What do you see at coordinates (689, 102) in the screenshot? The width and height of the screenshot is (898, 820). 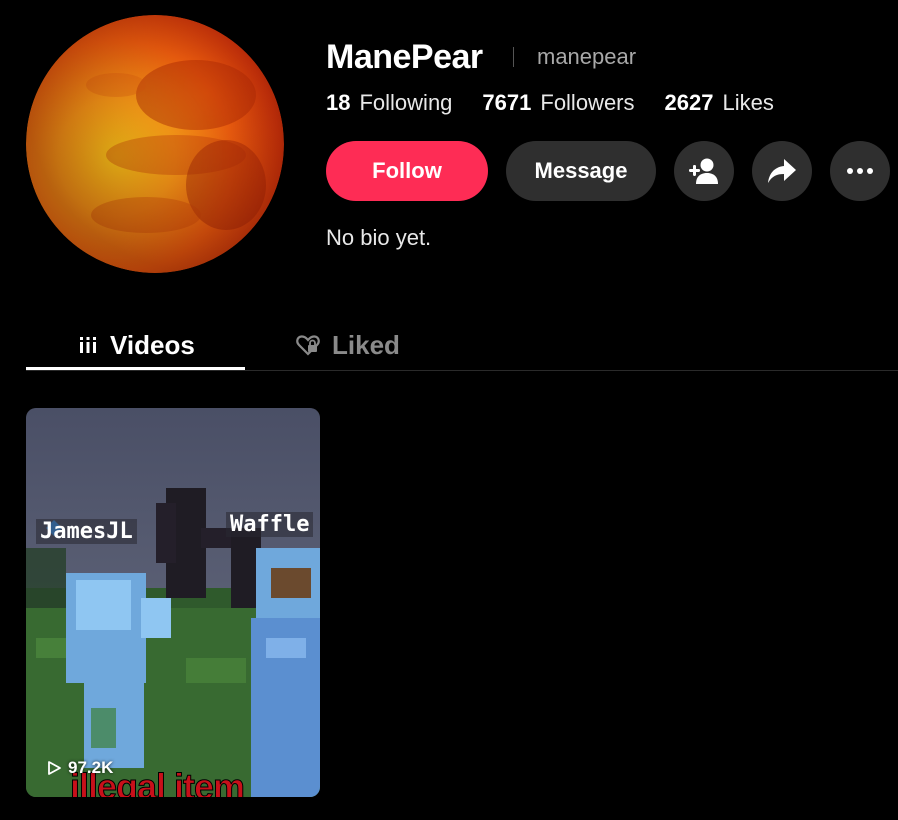 I see `likes-count: 2627` at bounding box center [689, 102].